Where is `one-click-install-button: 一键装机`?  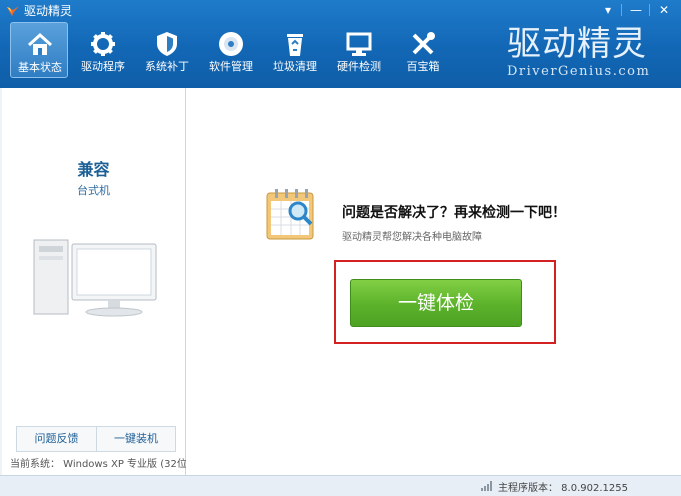
one-click-install-button: 一键装机 is located at coordinates (136, 439).